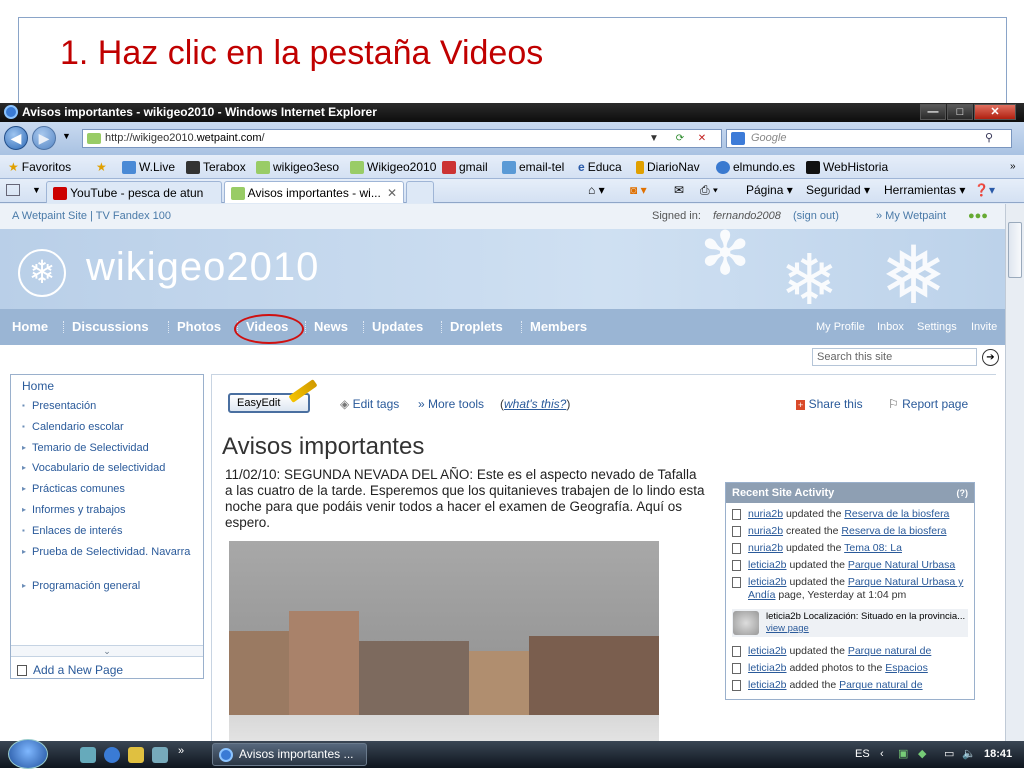 This screenshot has height=769, width=1024. Describe the element at coordinates (420, 192) in the screenshot. I see `new-tab-button` at that location.